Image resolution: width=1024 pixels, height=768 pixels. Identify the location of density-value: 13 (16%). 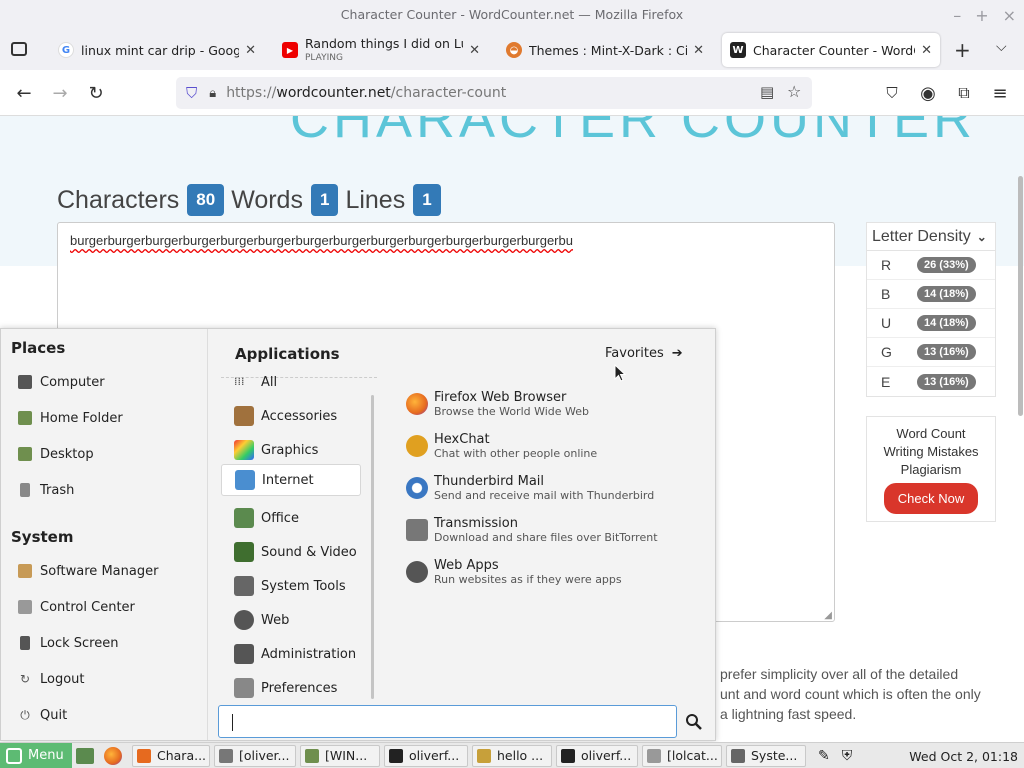
(946, 381).